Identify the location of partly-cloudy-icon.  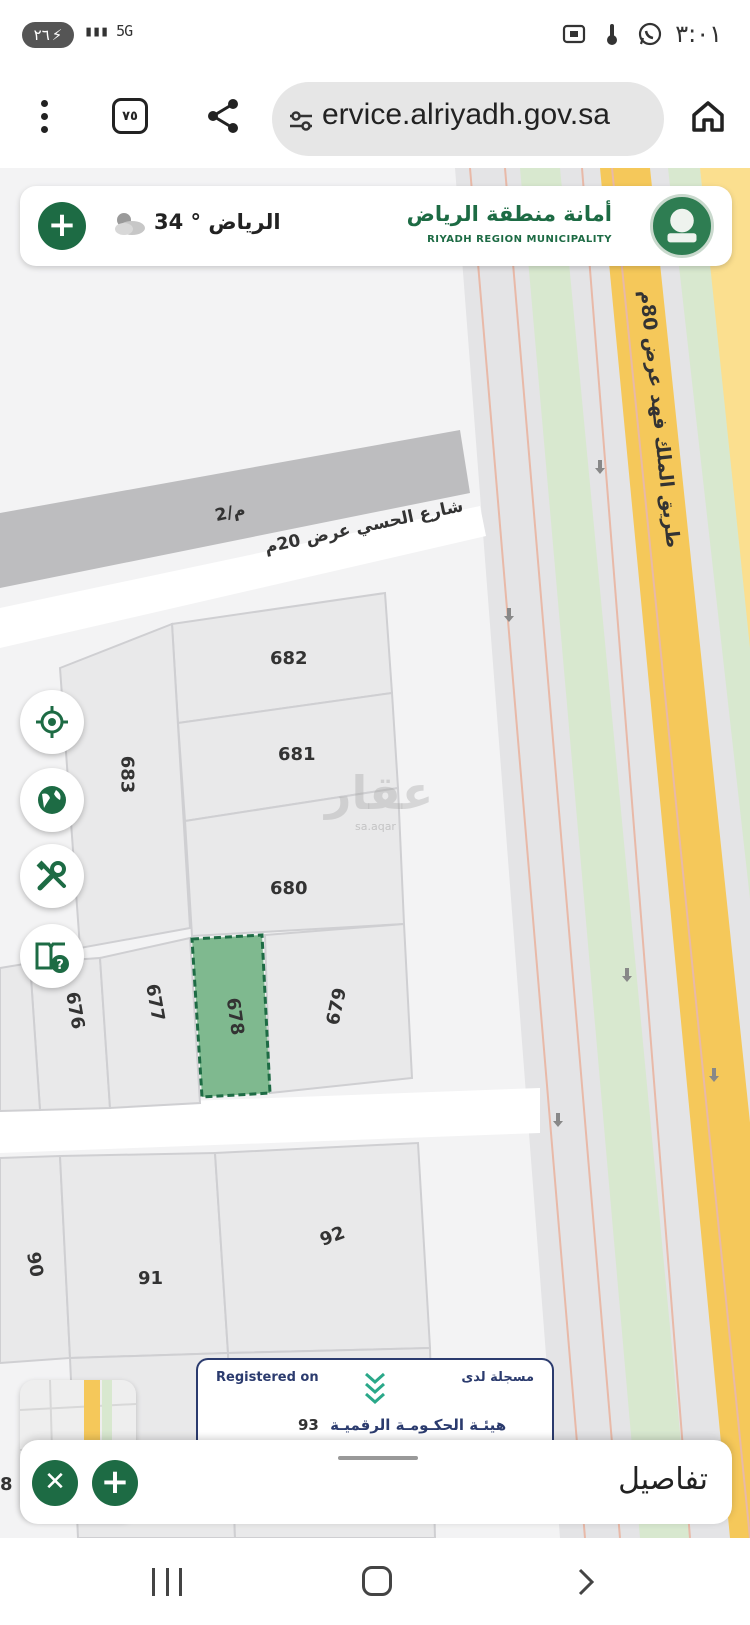
(130, 224).